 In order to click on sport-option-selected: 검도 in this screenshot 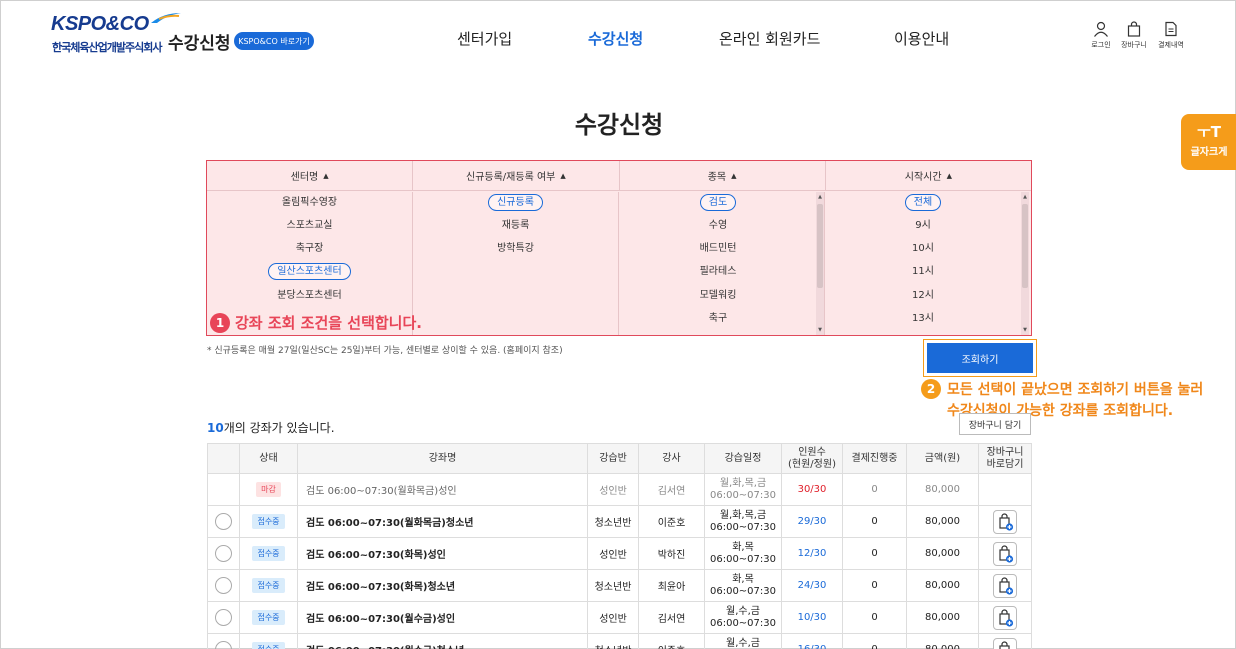, I will do `click(718, 203)`.